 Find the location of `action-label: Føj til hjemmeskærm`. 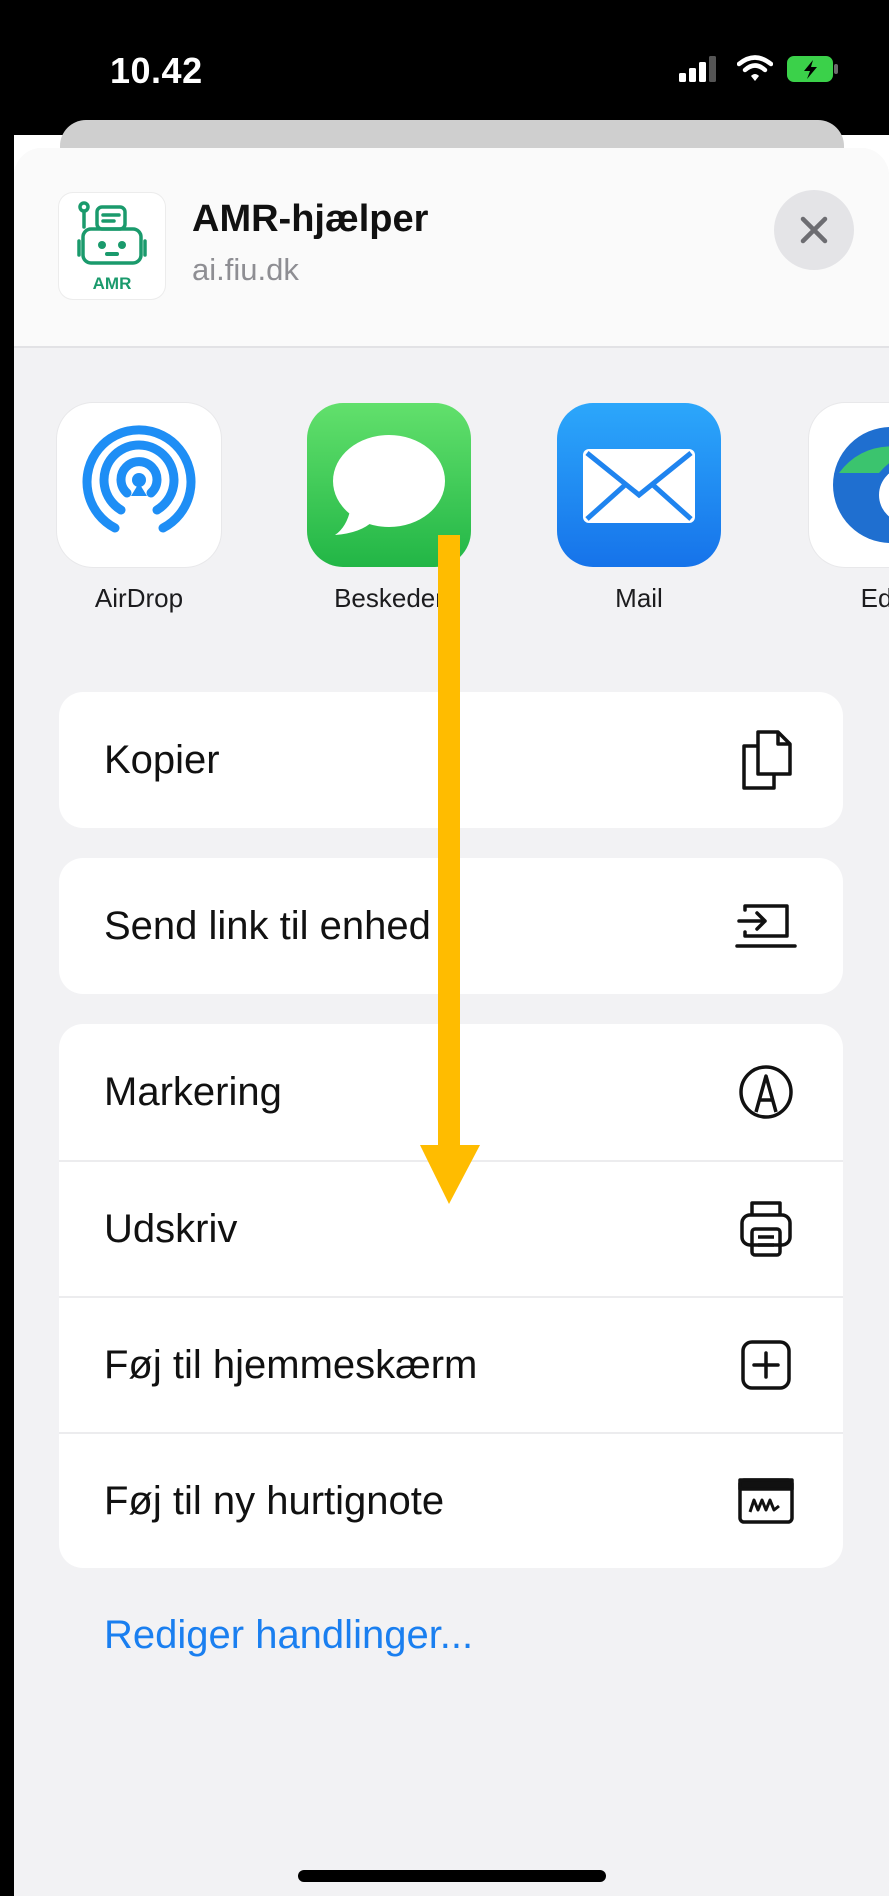

action-label: Føj til hjemmeskærm is located at coordinates (291, 1364).